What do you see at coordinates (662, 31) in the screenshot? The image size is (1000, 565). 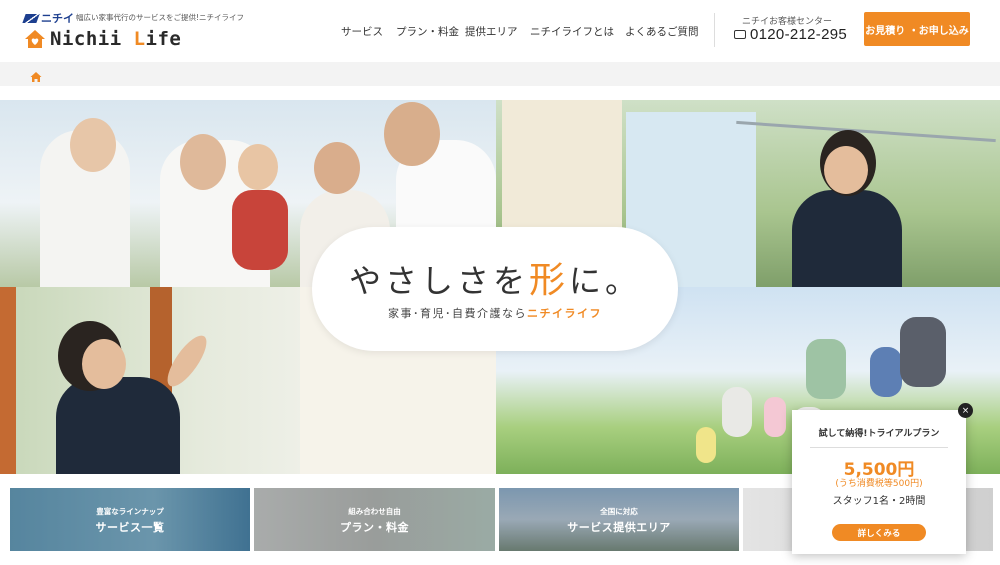 I see `nav-faq: よくあるご質問` at bounding box center [662, 31].